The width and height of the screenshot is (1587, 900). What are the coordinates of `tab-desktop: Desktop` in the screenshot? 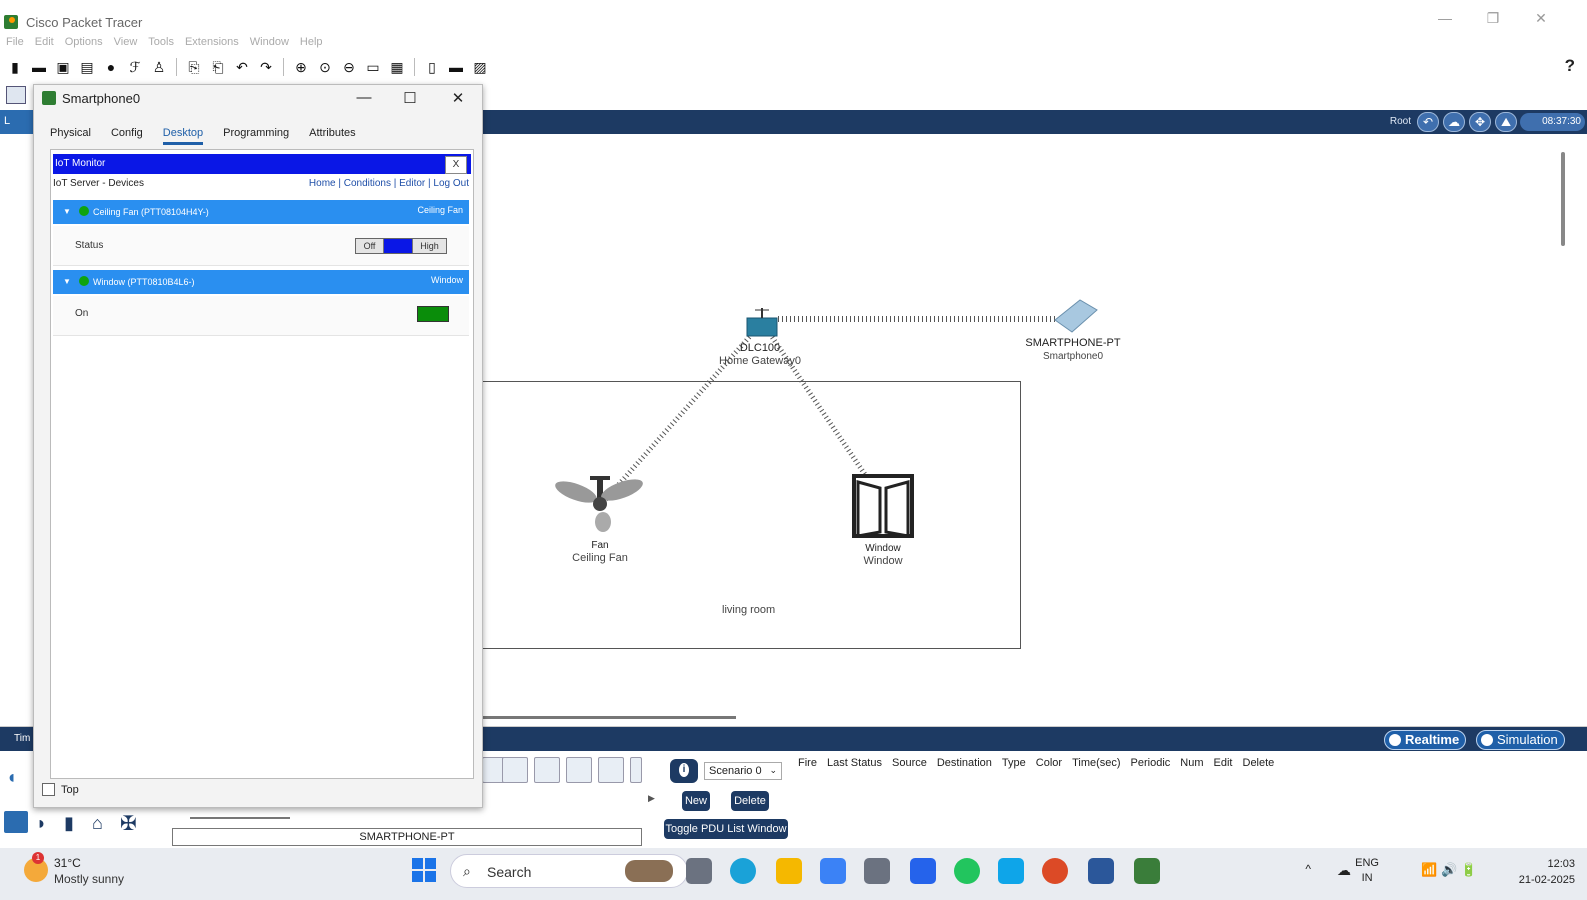 It's located at (183, 136).